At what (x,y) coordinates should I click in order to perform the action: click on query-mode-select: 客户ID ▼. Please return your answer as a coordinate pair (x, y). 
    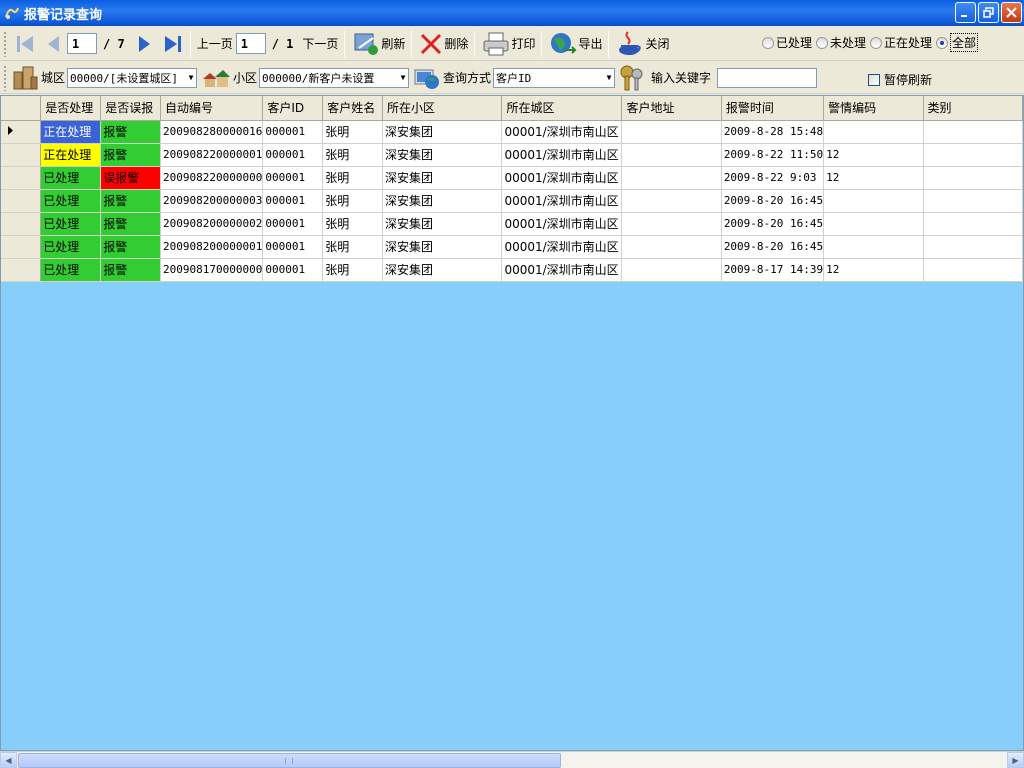
    Looking at the image, I should click on (554, 77).